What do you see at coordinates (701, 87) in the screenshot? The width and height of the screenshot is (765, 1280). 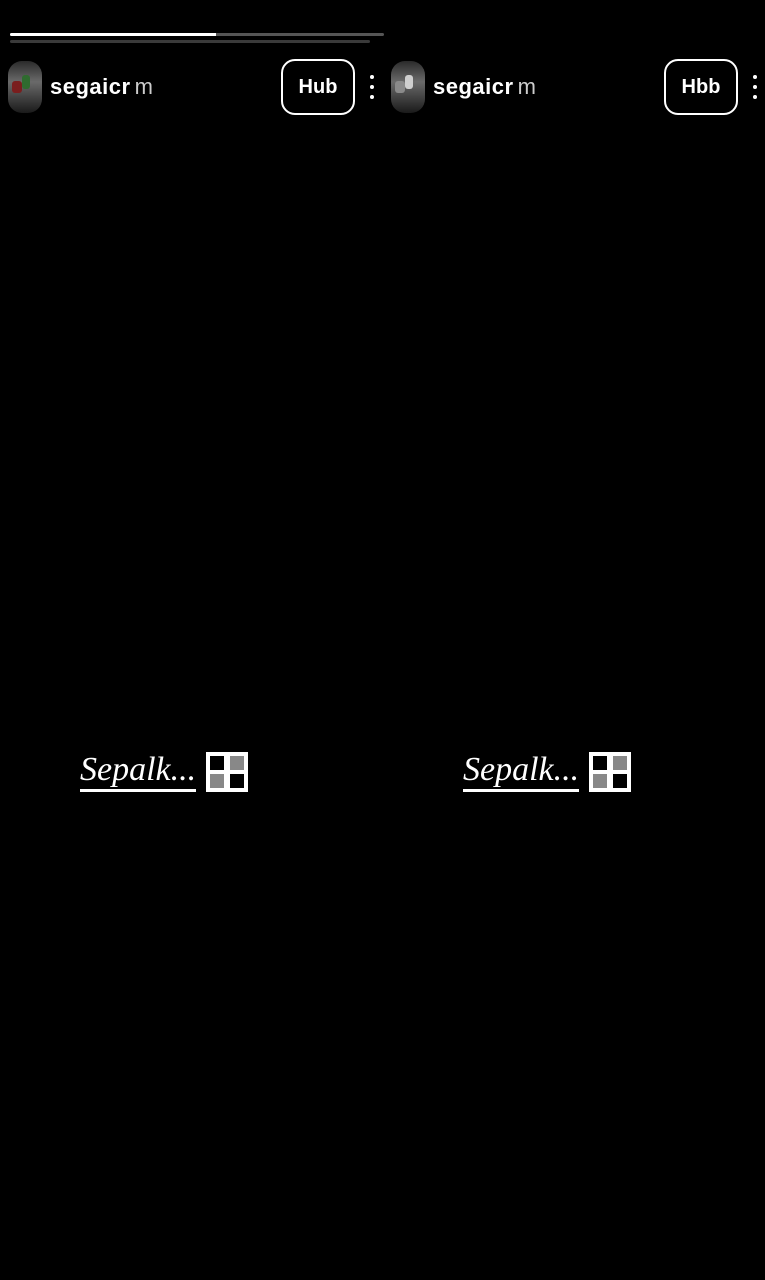 I see `follow-button: Hbb` at bounding box center [701, 87].